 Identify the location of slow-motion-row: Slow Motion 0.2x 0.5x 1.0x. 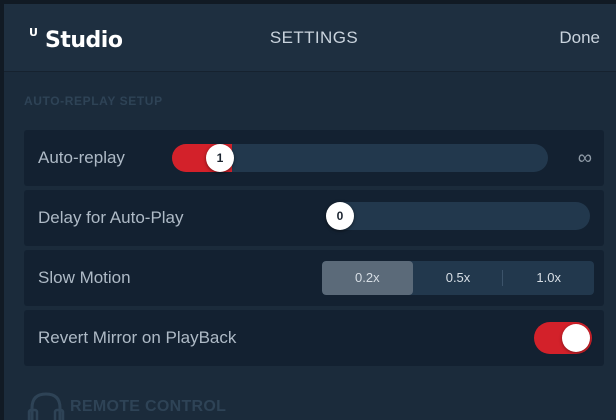
(314, 278).